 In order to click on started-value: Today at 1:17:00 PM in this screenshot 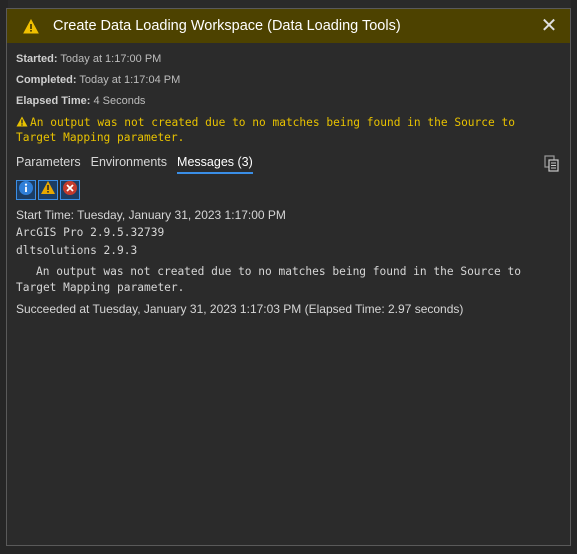, I will do `click(111, 59)`.